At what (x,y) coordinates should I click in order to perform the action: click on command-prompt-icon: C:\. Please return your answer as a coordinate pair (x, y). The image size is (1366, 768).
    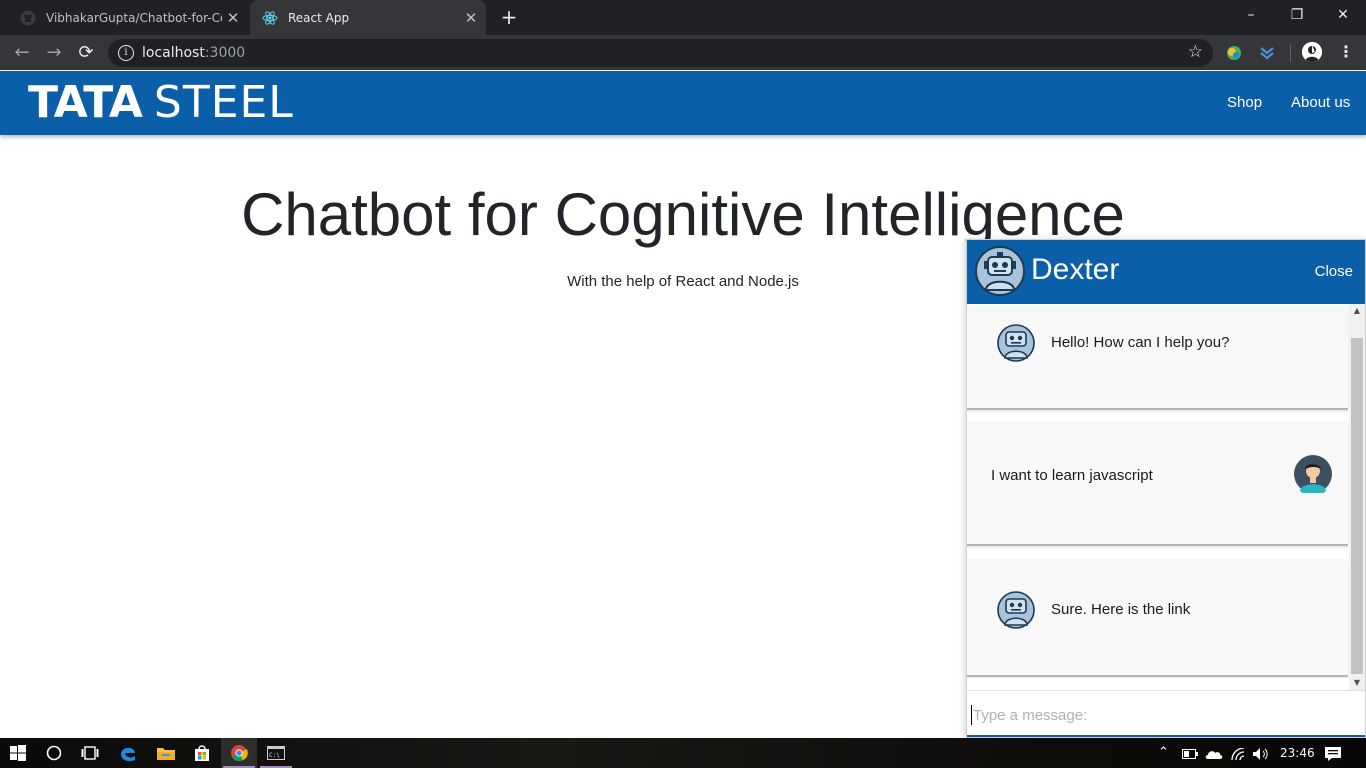
    Looking at the image, I should click on (276, 753).